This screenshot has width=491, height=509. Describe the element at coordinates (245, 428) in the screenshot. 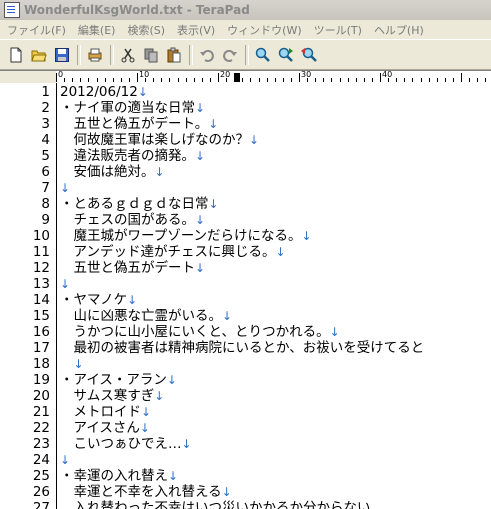

I see `text-line: 22 アイスさん↓` at that location.